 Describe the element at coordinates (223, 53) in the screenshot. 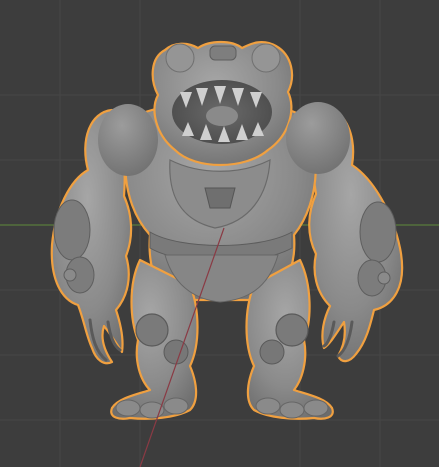

I see `helmet-crest` at that location.